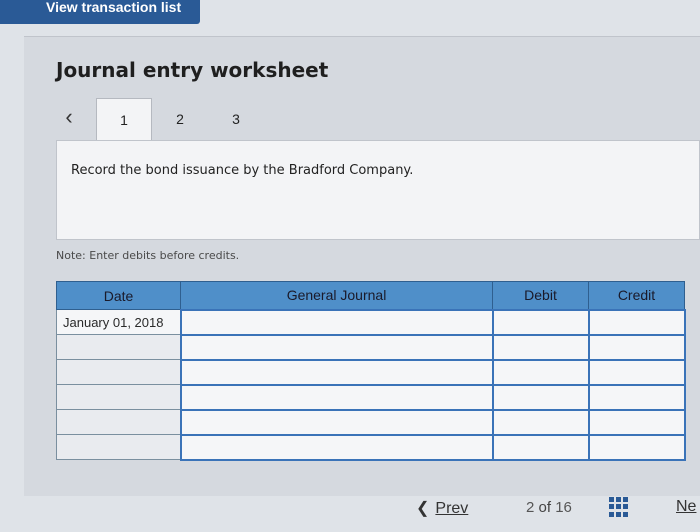 The width and height of the screenshot is (700, 532). I want to click on page-current: 2, so click(530, 507).